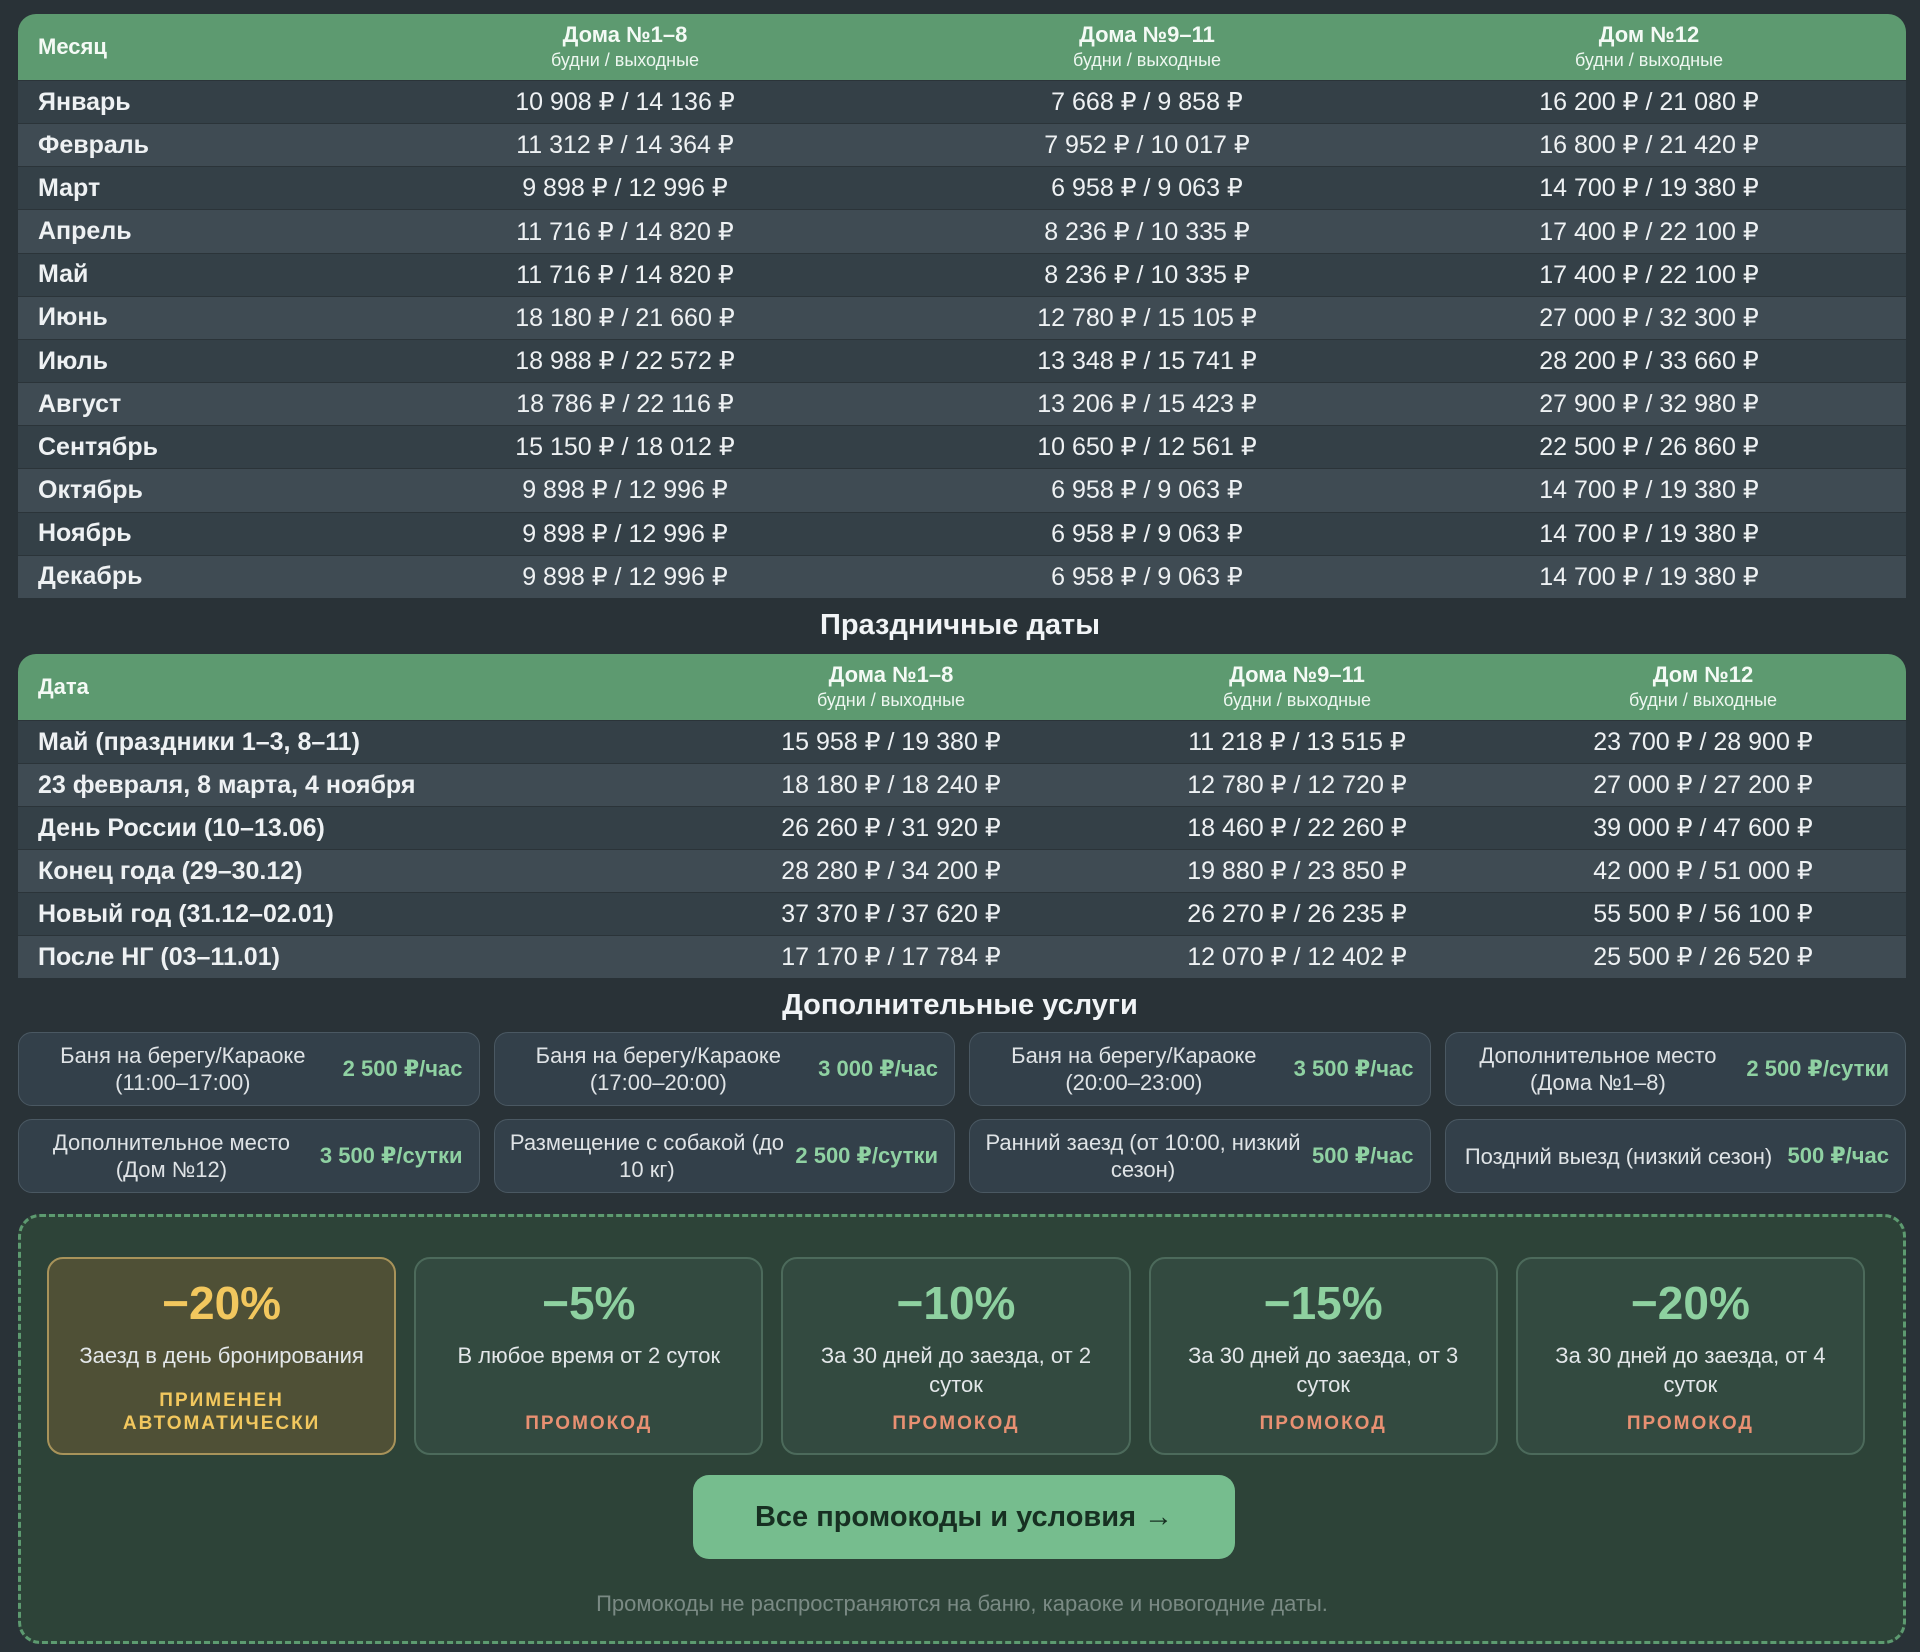 This screenshot has width=1920, height=1652. Describe the element at coordinates (1649, 317) in the screenshot. I see `price-cell: 27 000 ₽ / 32 300 ₽` at that location.